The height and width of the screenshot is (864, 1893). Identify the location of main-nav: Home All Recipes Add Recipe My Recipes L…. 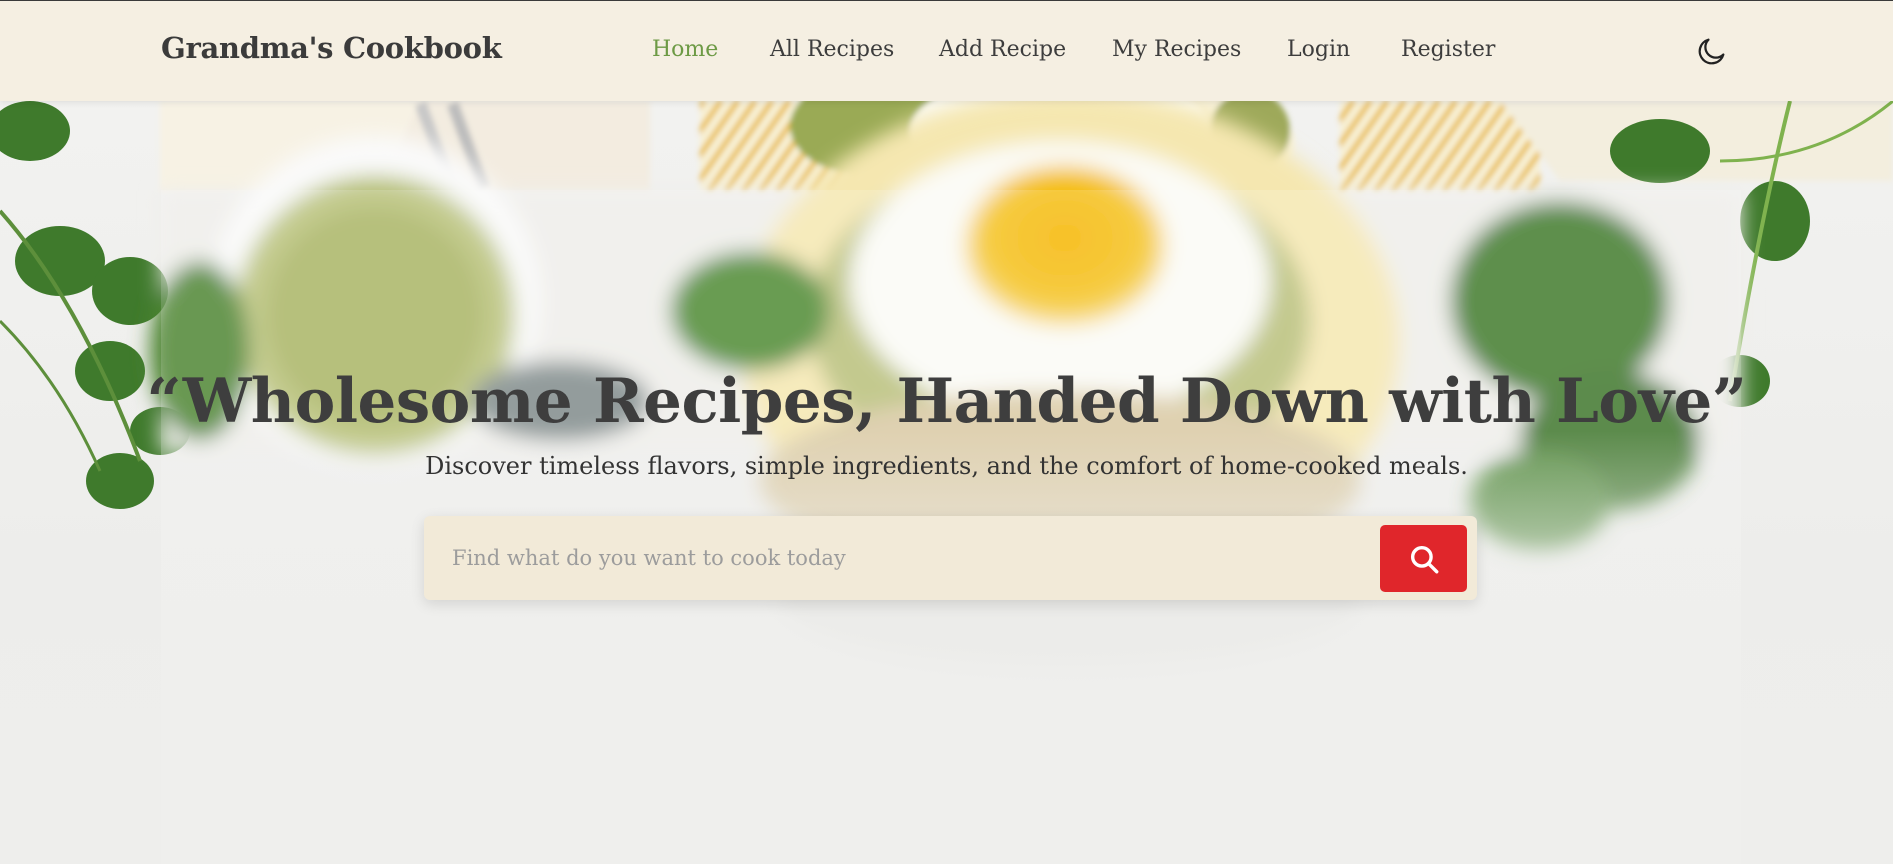
(946, 52).